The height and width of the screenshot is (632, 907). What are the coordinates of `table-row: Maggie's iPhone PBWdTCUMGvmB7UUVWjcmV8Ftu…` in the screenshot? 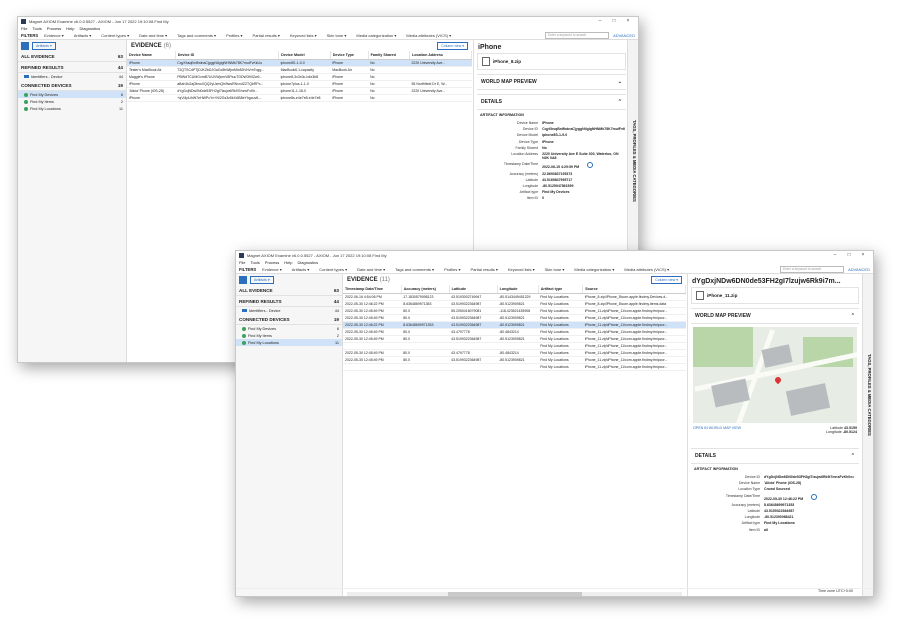 It's located at (299, 77).